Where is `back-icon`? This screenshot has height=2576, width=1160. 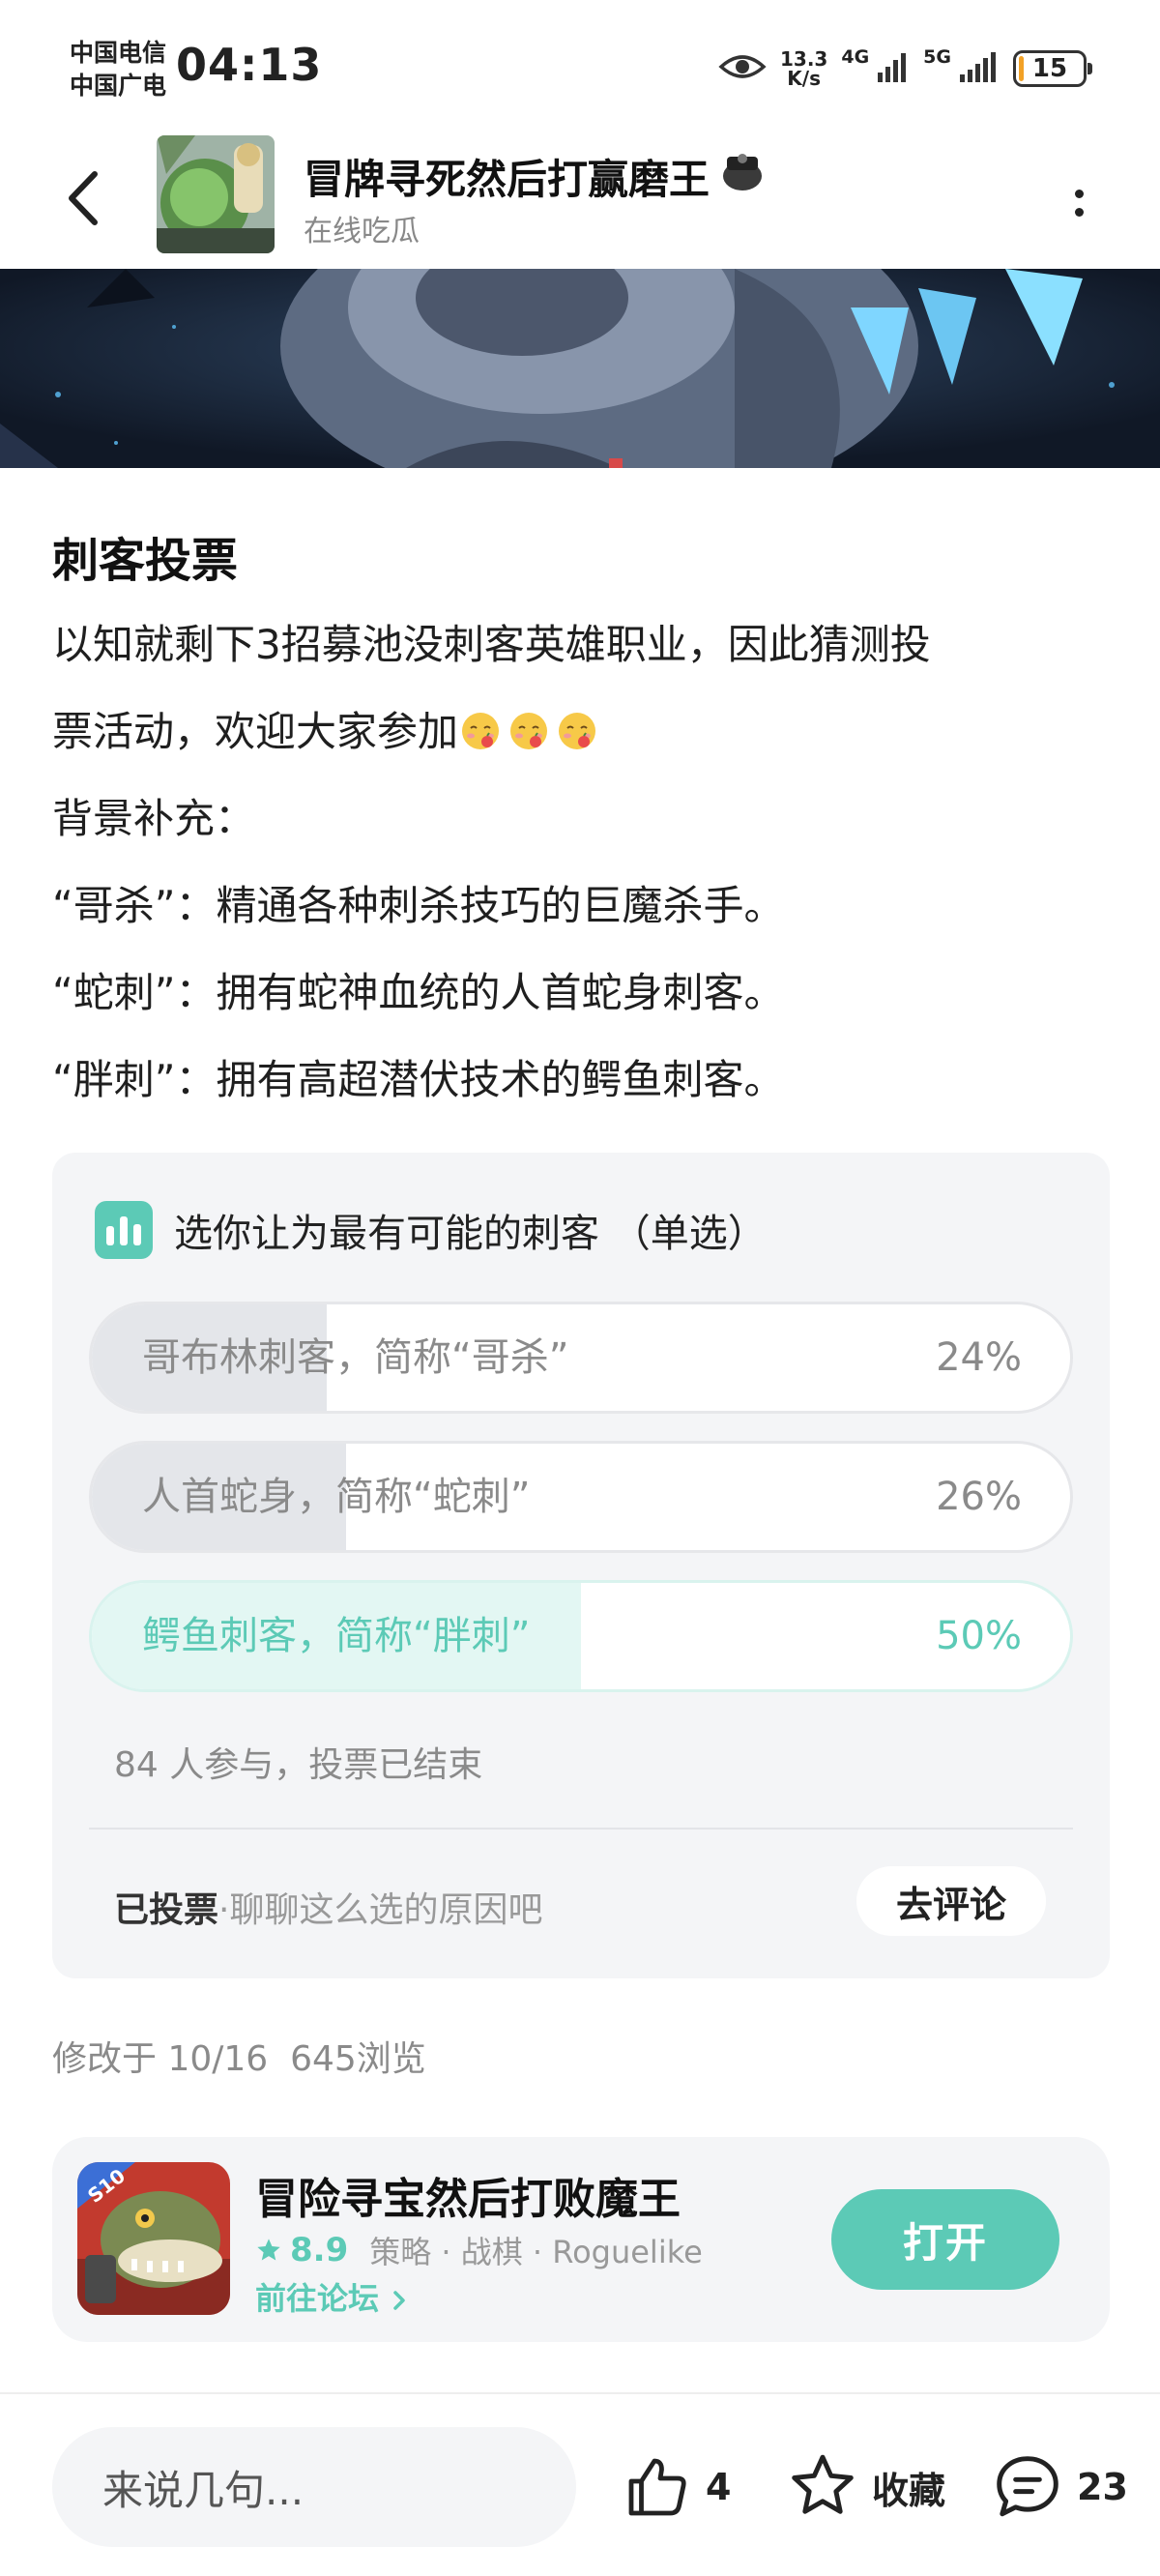 back-icon is located at coordinates (83, 198).